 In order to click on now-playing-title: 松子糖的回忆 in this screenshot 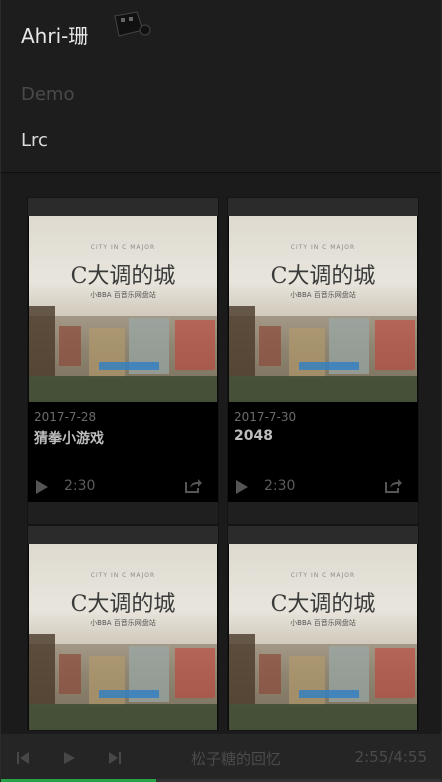, I will do `click(236, 759)`.